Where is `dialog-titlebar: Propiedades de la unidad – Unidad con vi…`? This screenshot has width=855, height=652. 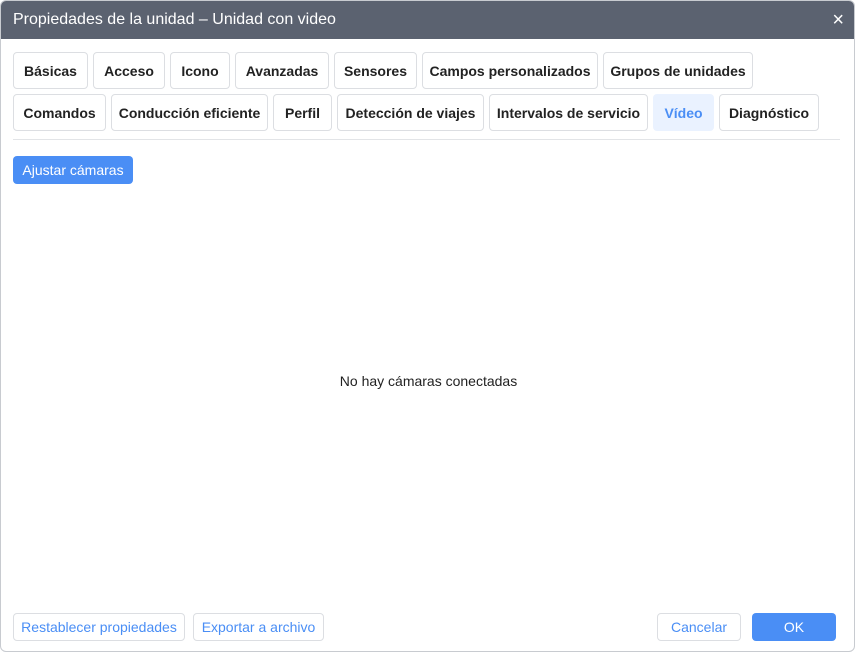
dialog-titlebar: Propiedades de la unidad – Unidad con vi… is located at coordinates (427, 20).